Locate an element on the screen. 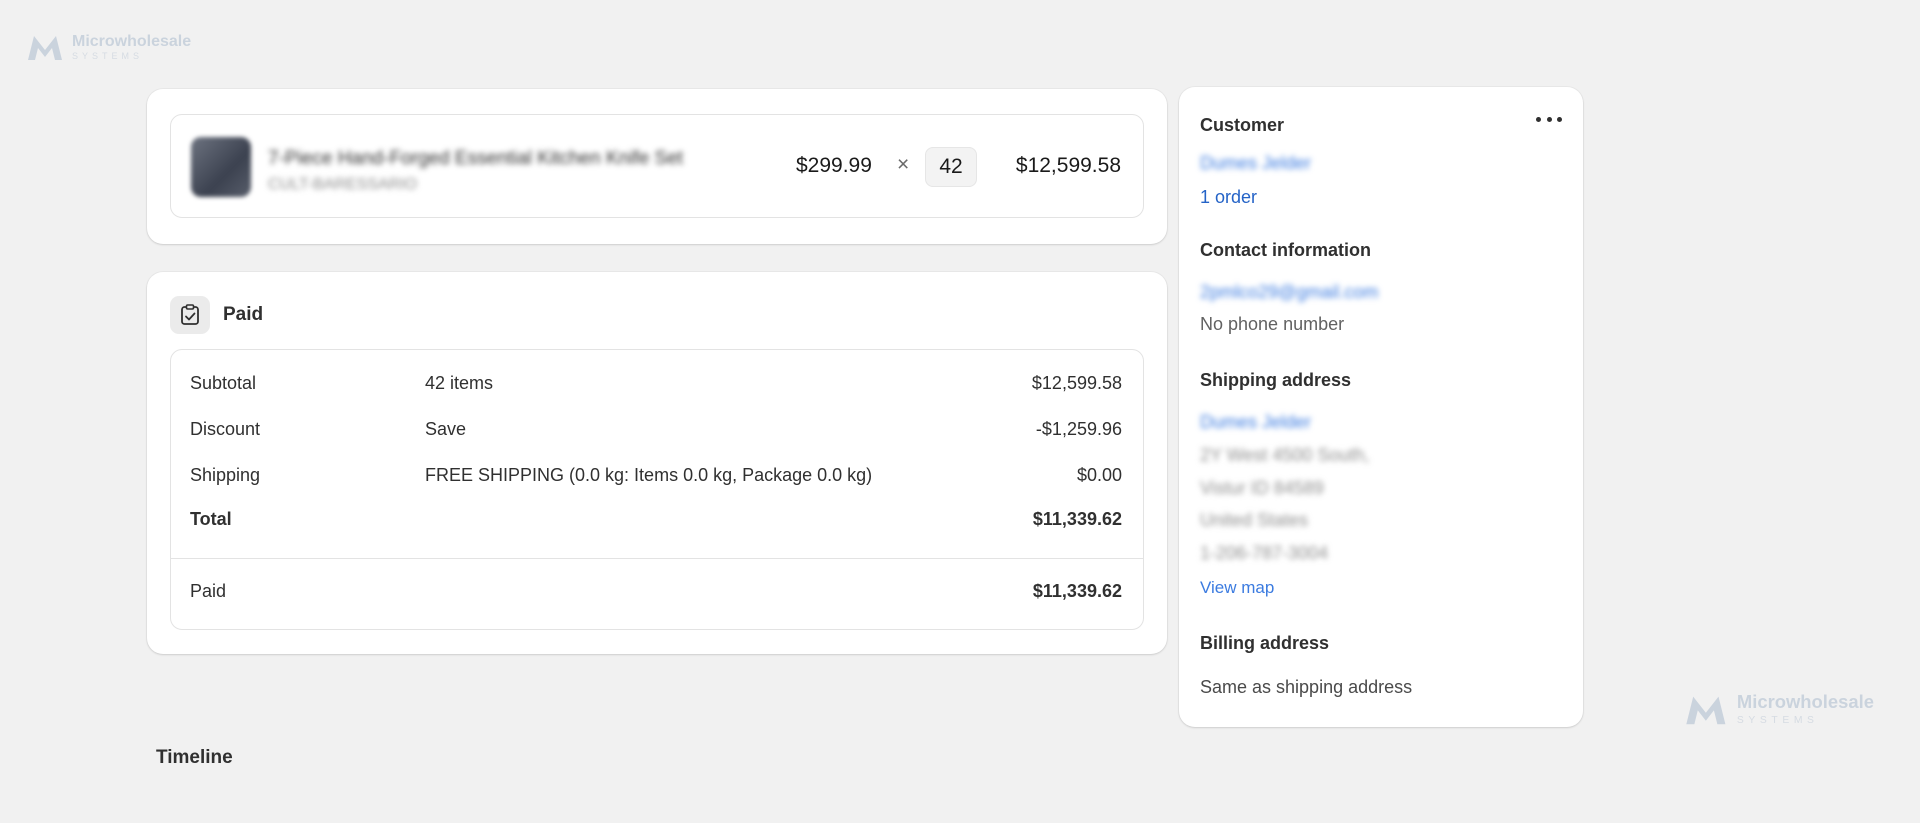 Image resolution: width=1920 pixels, height=823 pixels. shipping-phone: 1-206-787-3004 is located at coordinates (1264, 553).